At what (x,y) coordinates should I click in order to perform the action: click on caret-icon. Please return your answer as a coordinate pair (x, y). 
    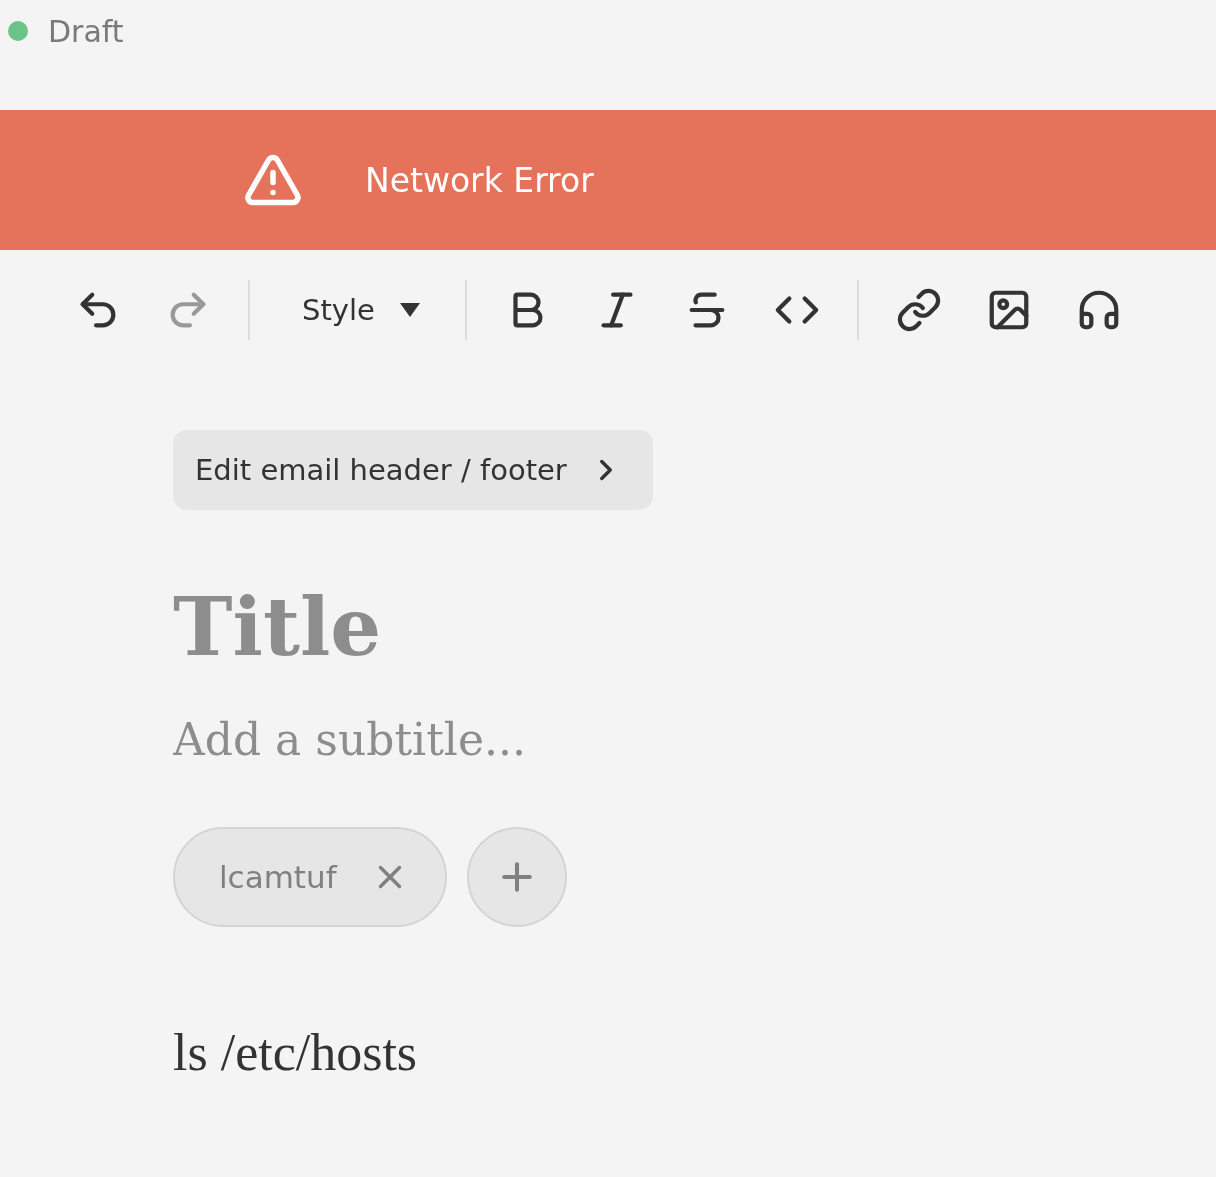
    Looking at the image, I should click on (409, 310).